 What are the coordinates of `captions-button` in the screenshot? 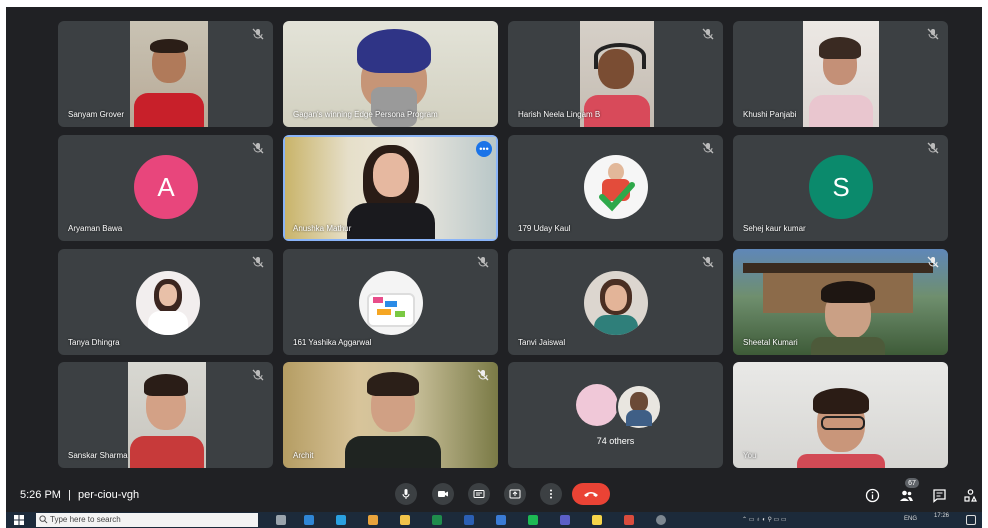 It's located at (479, 494).